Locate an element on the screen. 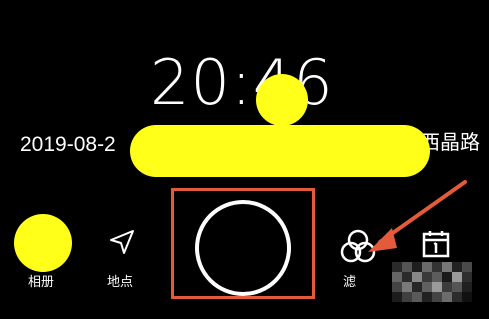 This screenshot has width=489, height=319. watermark-mosaic is located at coordinates (432, 282).